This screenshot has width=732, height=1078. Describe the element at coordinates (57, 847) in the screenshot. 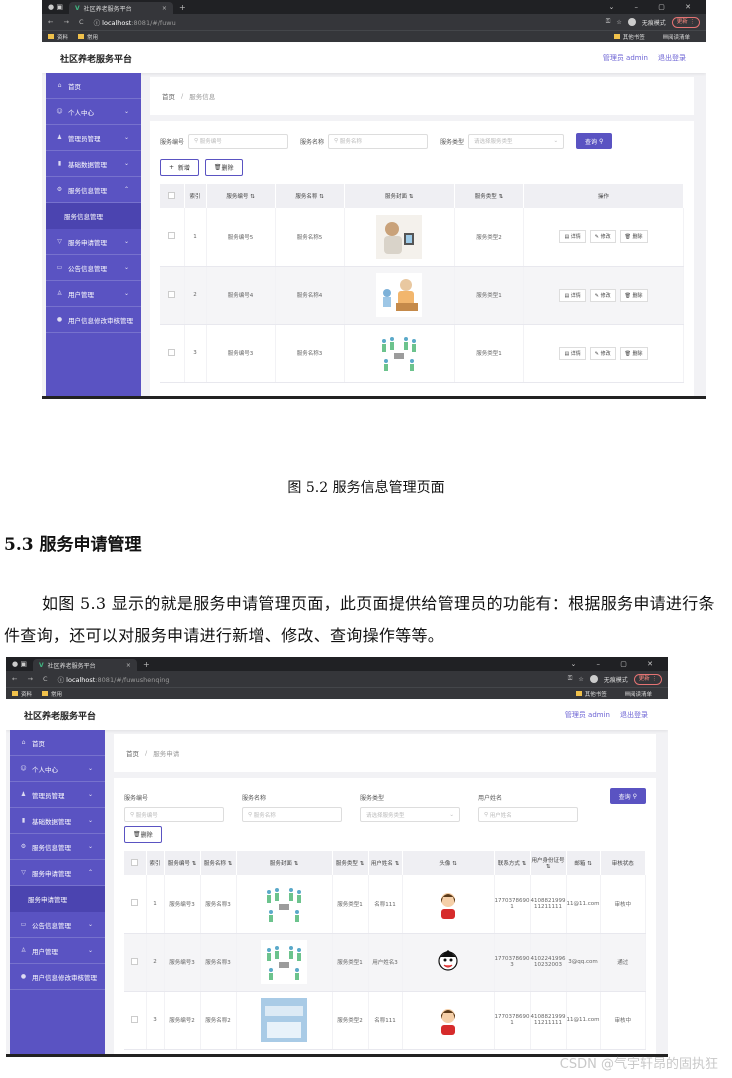

I see `sidebar-item: ⚙ 服务信息管理 ⌄` at that location.